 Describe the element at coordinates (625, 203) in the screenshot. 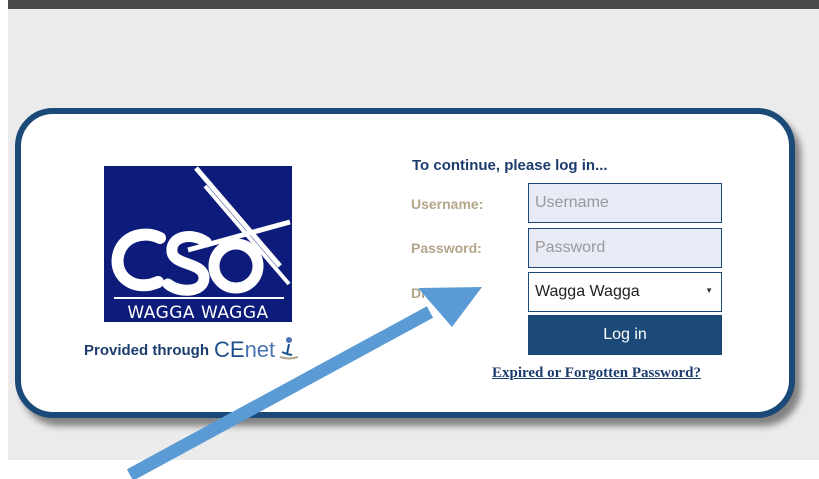

I see `username-input` at that location.